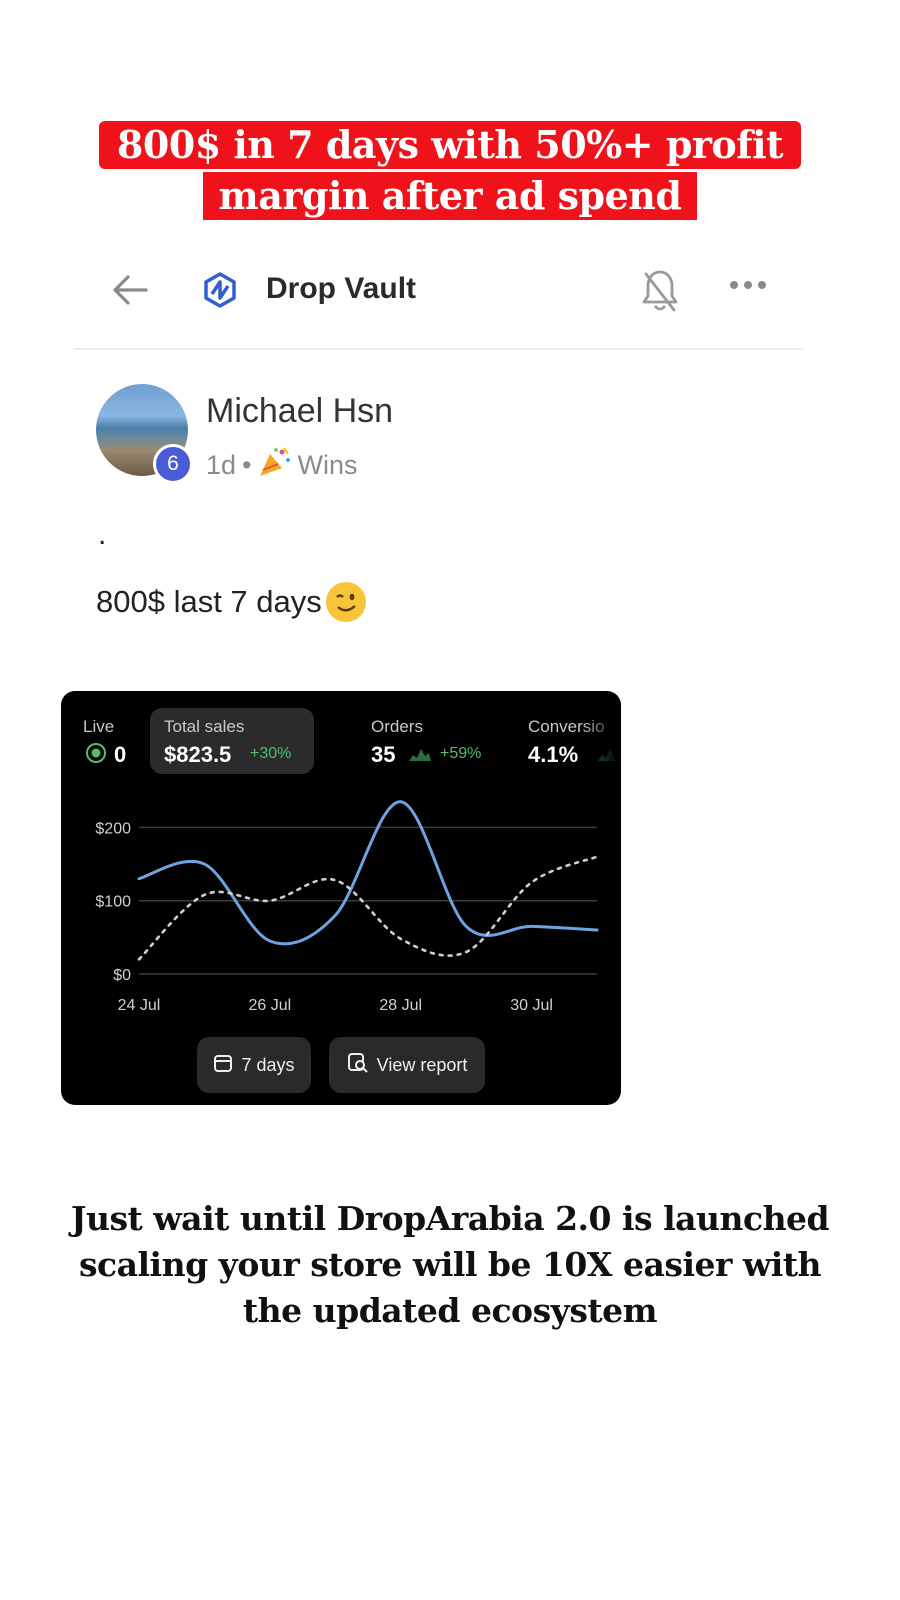 The width and height of the screenshot is (900, 1600). Describe the element at coordinates (130, 292) in the screenshot. I see `back-arrow-icon` at that location.